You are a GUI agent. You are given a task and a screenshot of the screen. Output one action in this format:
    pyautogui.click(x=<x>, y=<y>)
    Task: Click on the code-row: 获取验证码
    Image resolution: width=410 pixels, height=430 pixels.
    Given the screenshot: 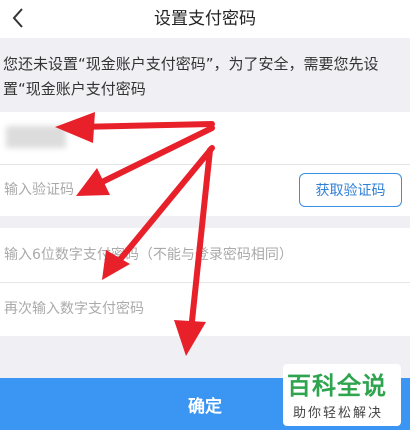 What is the action you would take?
    pyautogui.click(x=205, y=190)
    